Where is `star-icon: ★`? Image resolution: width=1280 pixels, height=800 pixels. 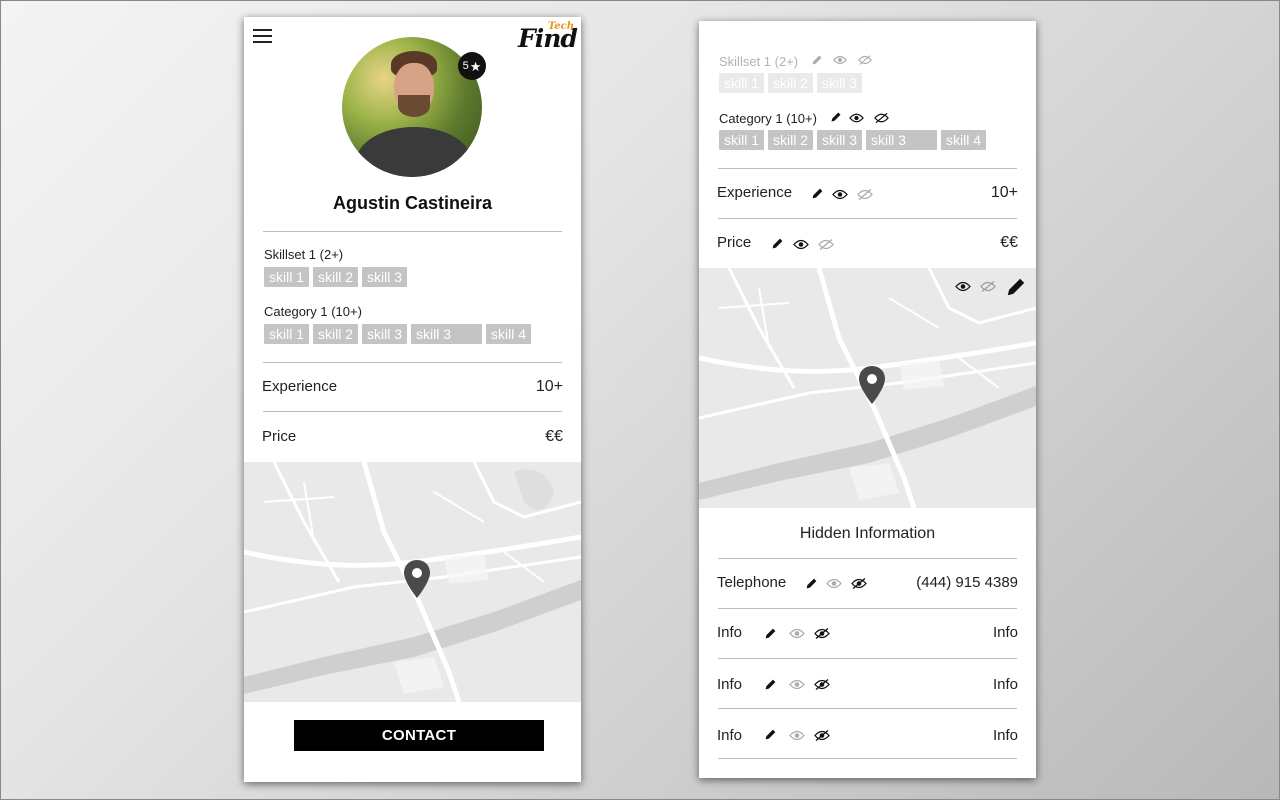
star-icon: ★ is located at coordinates (475, 66).